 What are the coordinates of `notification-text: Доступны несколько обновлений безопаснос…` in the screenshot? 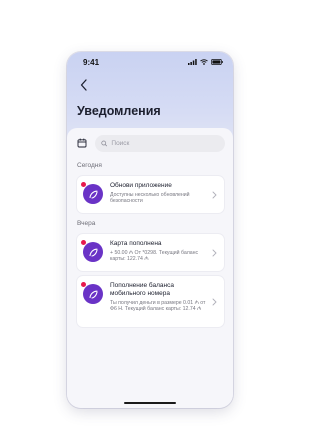 It's located at (150, 198).